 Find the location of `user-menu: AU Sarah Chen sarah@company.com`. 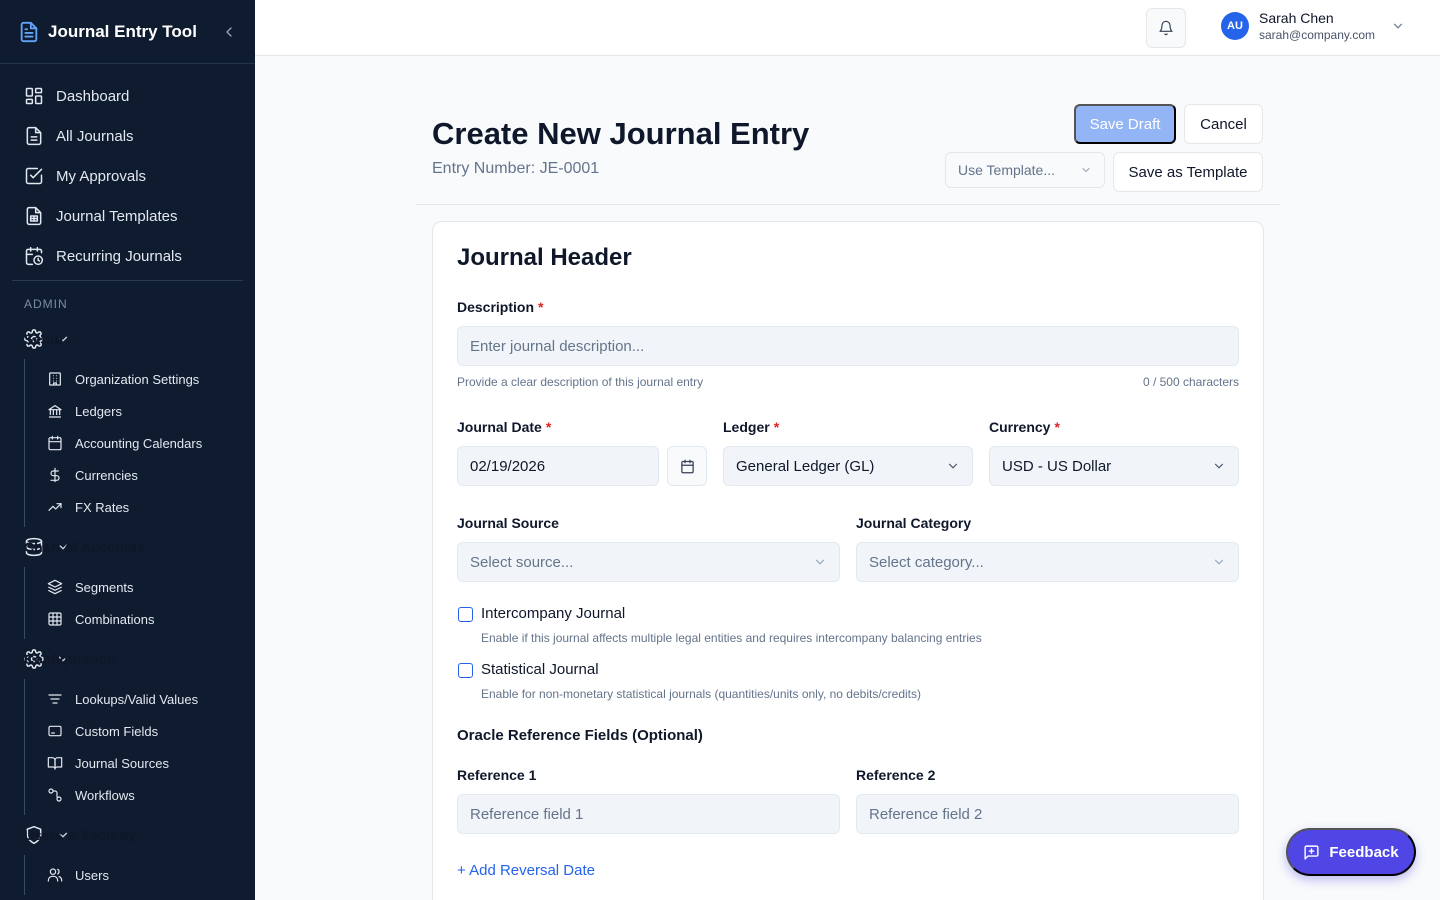

user-menu: AU Sarah Chen sarah@company.com is located at coordinates (1313, 26).